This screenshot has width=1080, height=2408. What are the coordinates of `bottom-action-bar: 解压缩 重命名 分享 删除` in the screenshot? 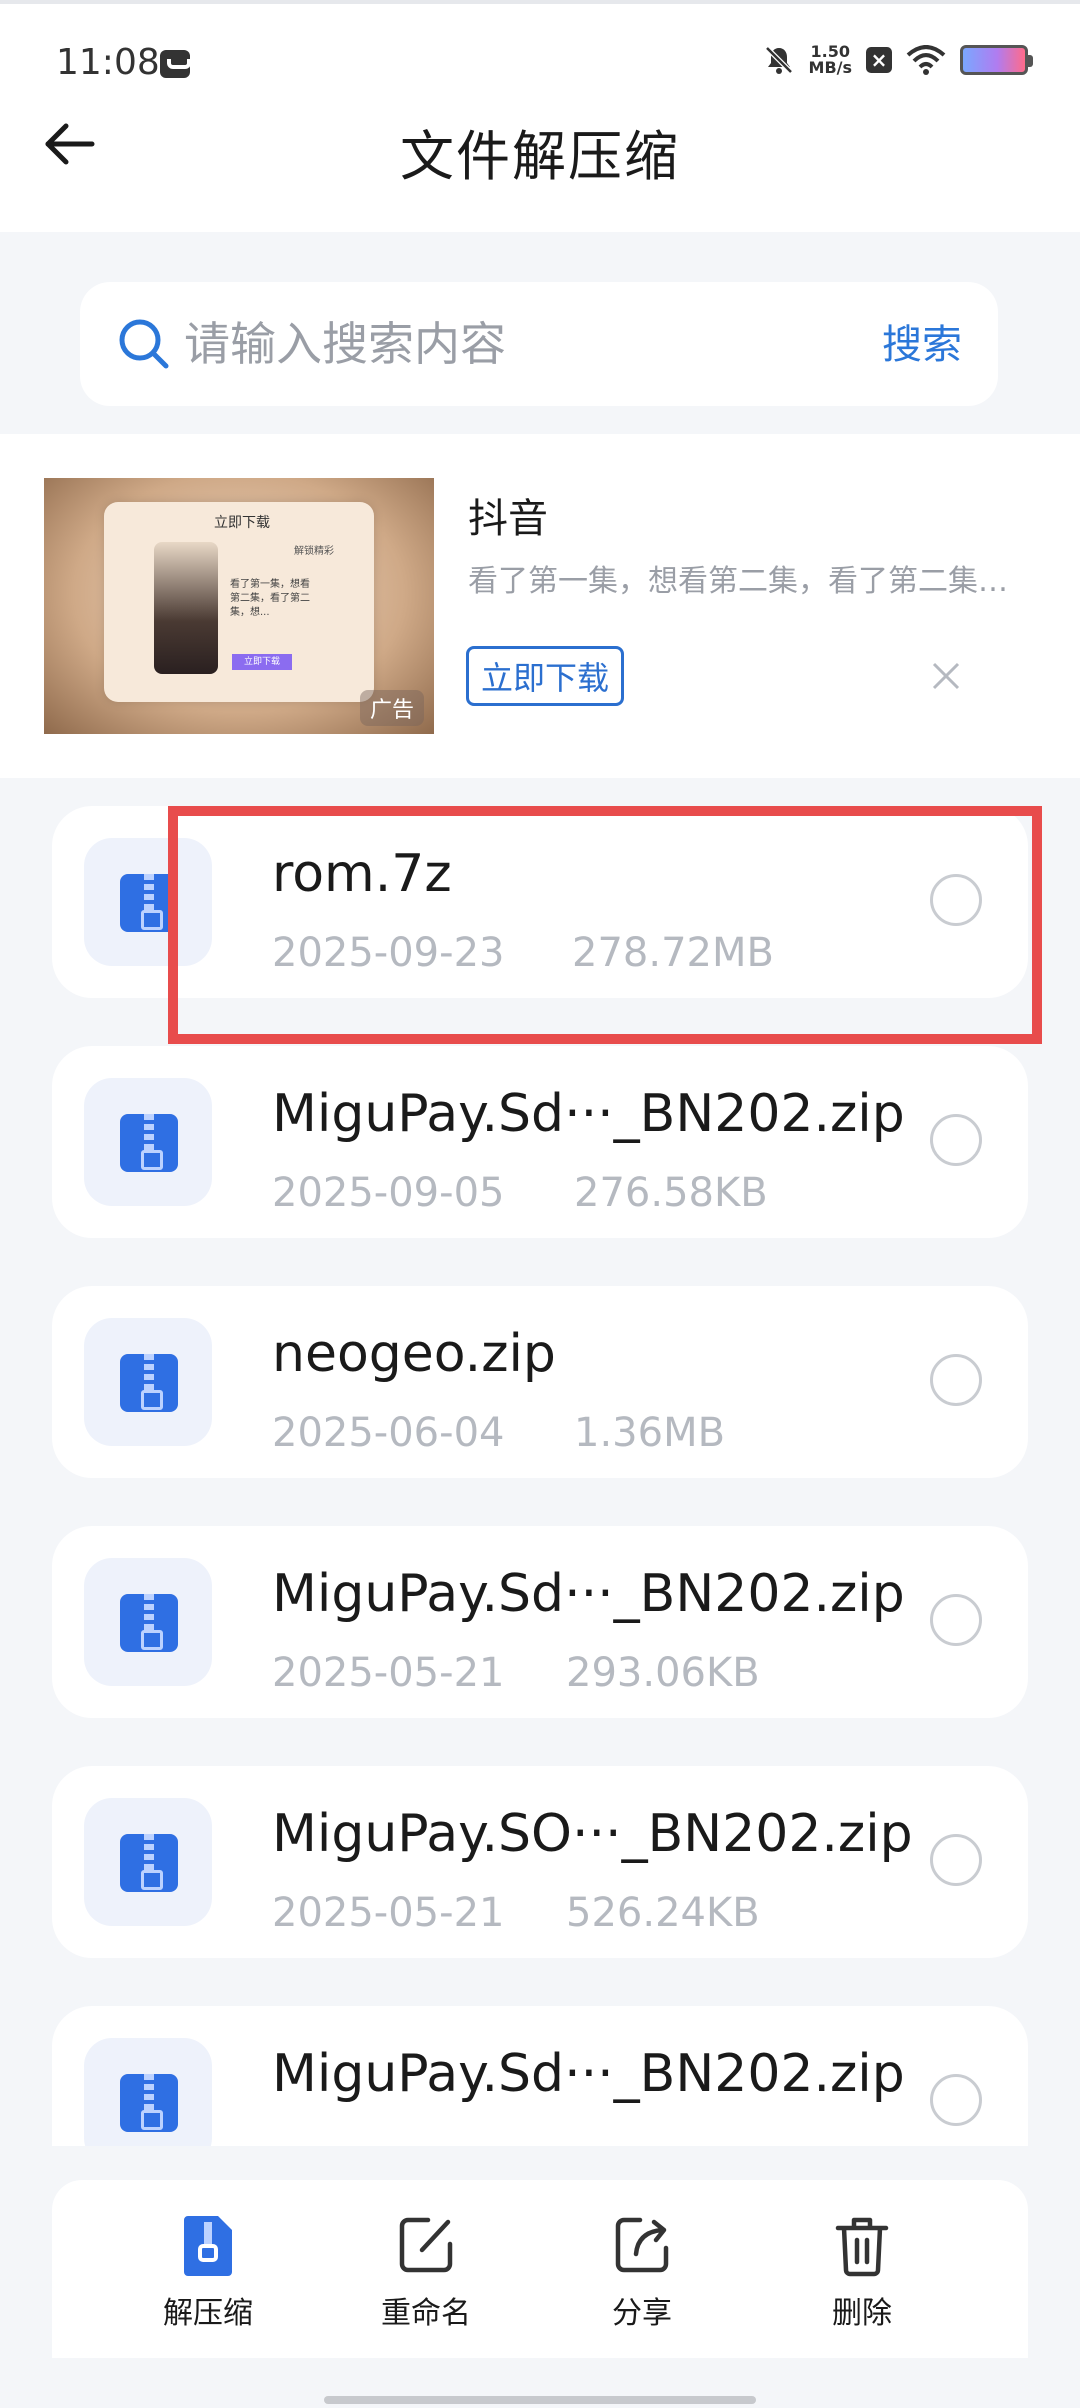 It's located at (540, 2269).